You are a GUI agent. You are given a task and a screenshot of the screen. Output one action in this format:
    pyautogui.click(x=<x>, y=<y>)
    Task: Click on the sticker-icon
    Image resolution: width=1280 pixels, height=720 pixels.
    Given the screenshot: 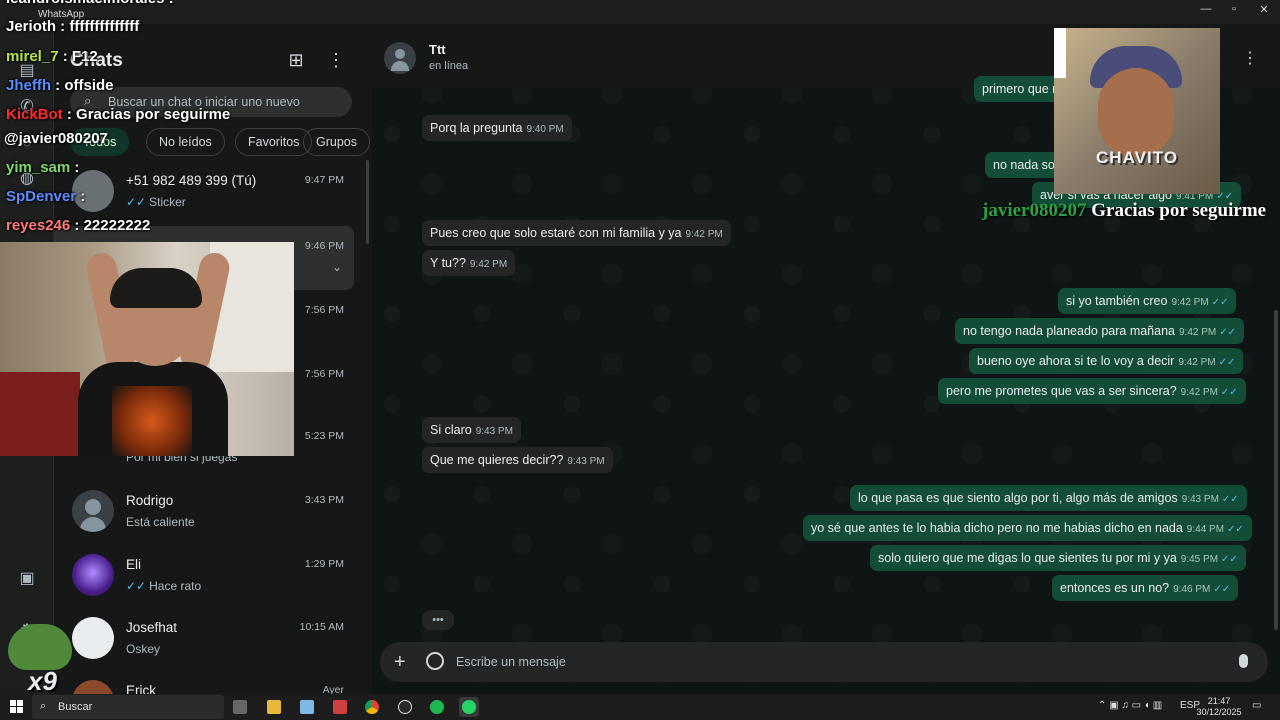 What is the action you would take?
    pyautogui.click(x=435, y=661)
    